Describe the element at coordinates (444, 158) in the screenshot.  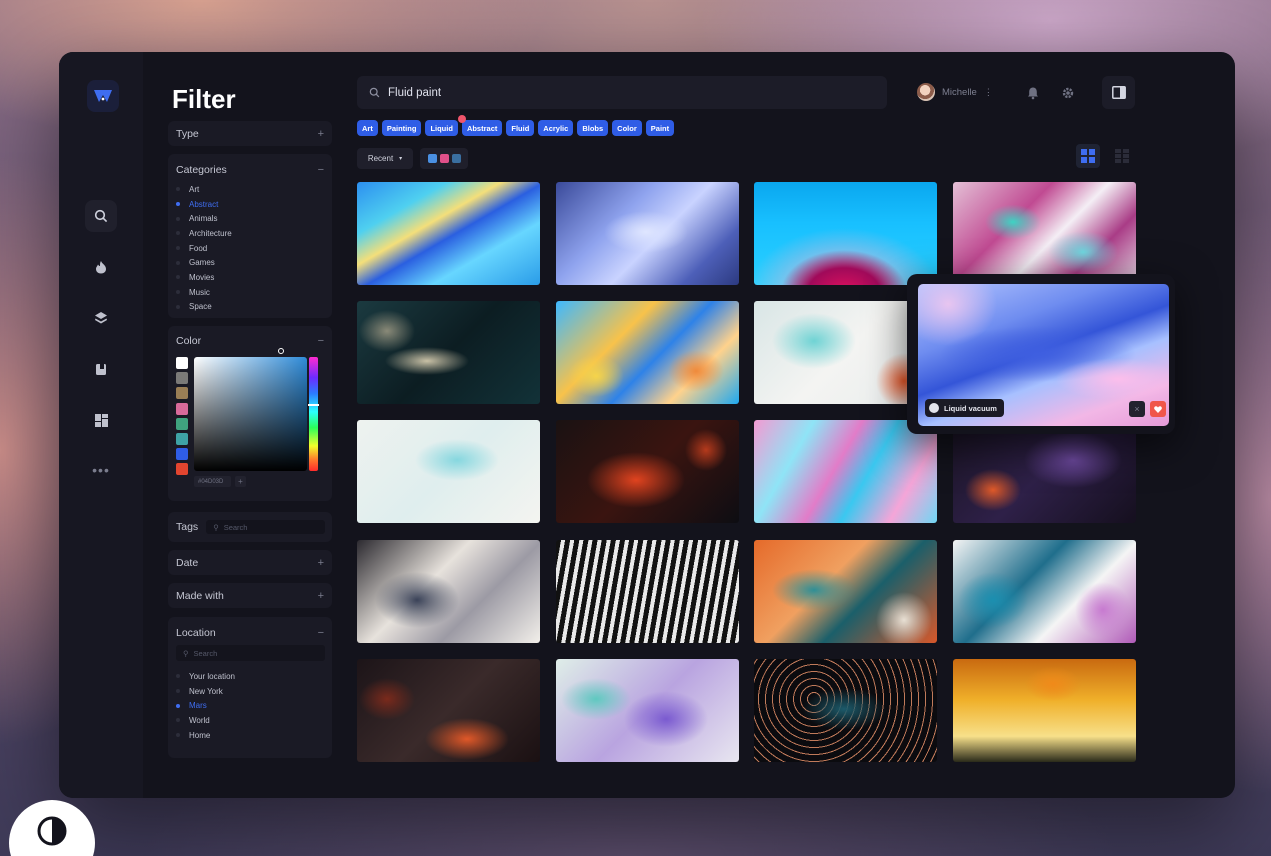
I see `color-filter-chip` at that location.